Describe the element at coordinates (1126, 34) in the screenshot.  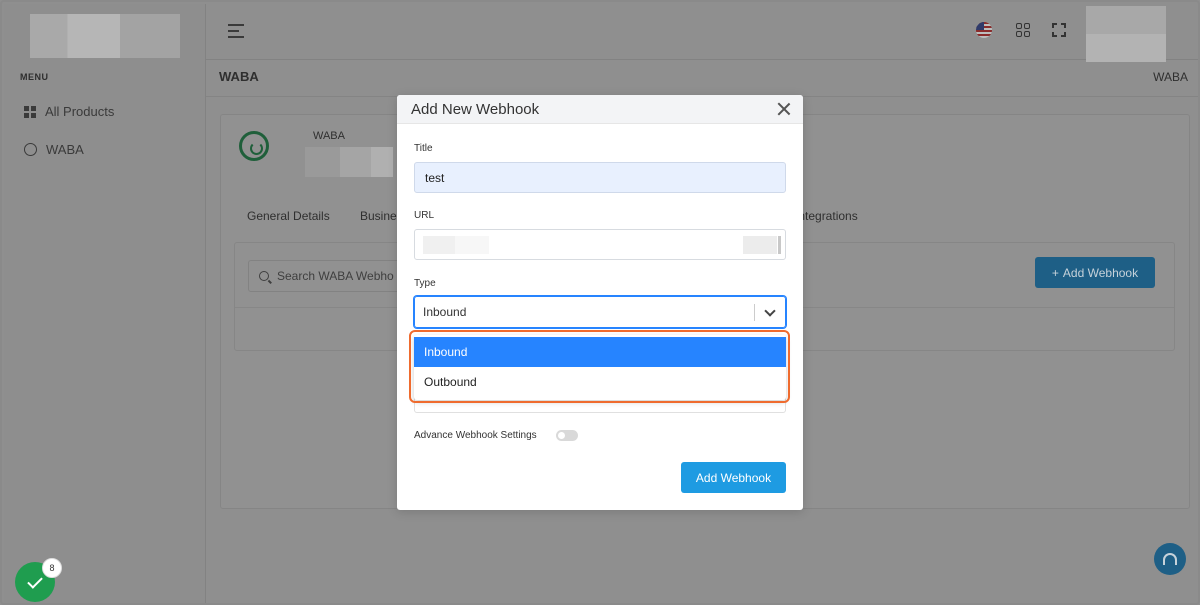
I see `user-avatar` at that location.